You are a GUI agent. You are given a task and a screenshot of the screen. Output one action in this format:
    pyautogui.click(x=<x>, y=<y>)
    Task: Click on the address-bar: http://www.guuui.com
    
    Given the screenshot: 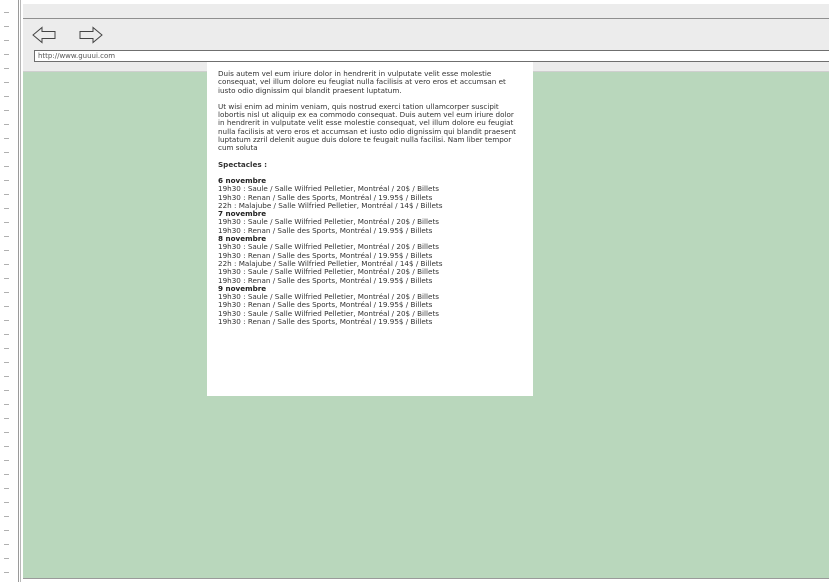 What is the action you would take?
    pyautogui.click(x=431, y=56)
    